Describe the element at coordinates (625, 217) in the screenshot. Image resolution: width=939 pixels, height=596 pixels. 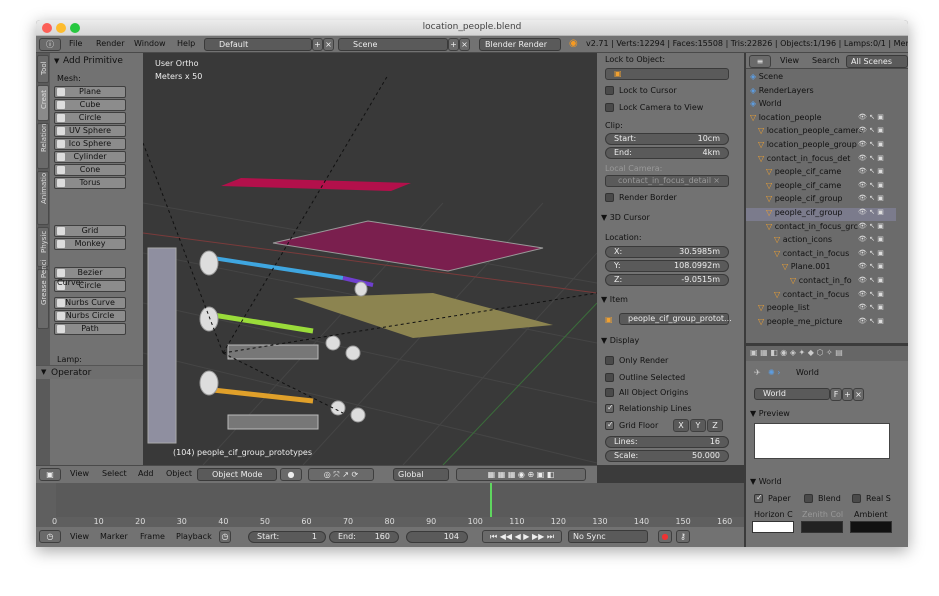
I see `cursor3d-section: ▼ 3D Cursor` at that location.